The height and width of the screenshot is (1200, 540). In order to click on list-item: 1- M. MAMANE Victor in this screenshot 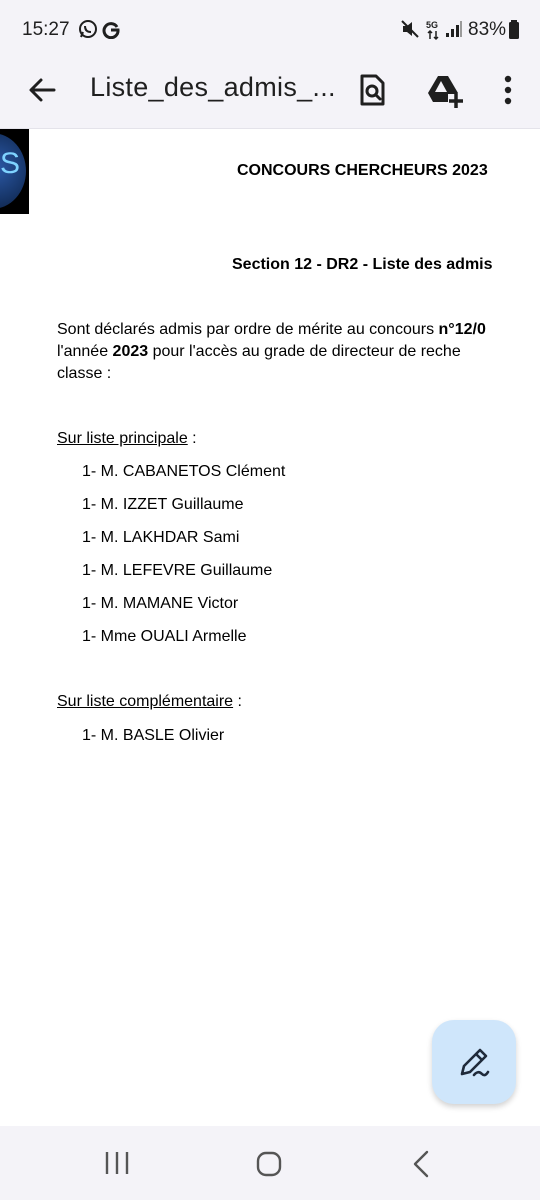, I will do `click(160, 603)`.